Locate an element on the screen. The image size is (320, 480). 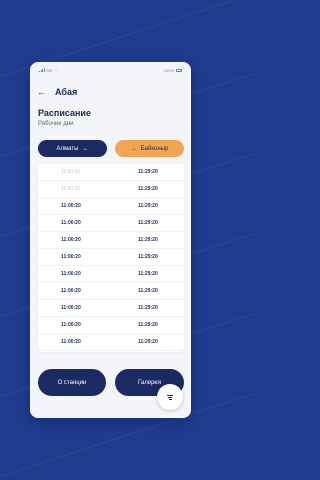
about-station-label: О станции is located at coordinates (72, 382).